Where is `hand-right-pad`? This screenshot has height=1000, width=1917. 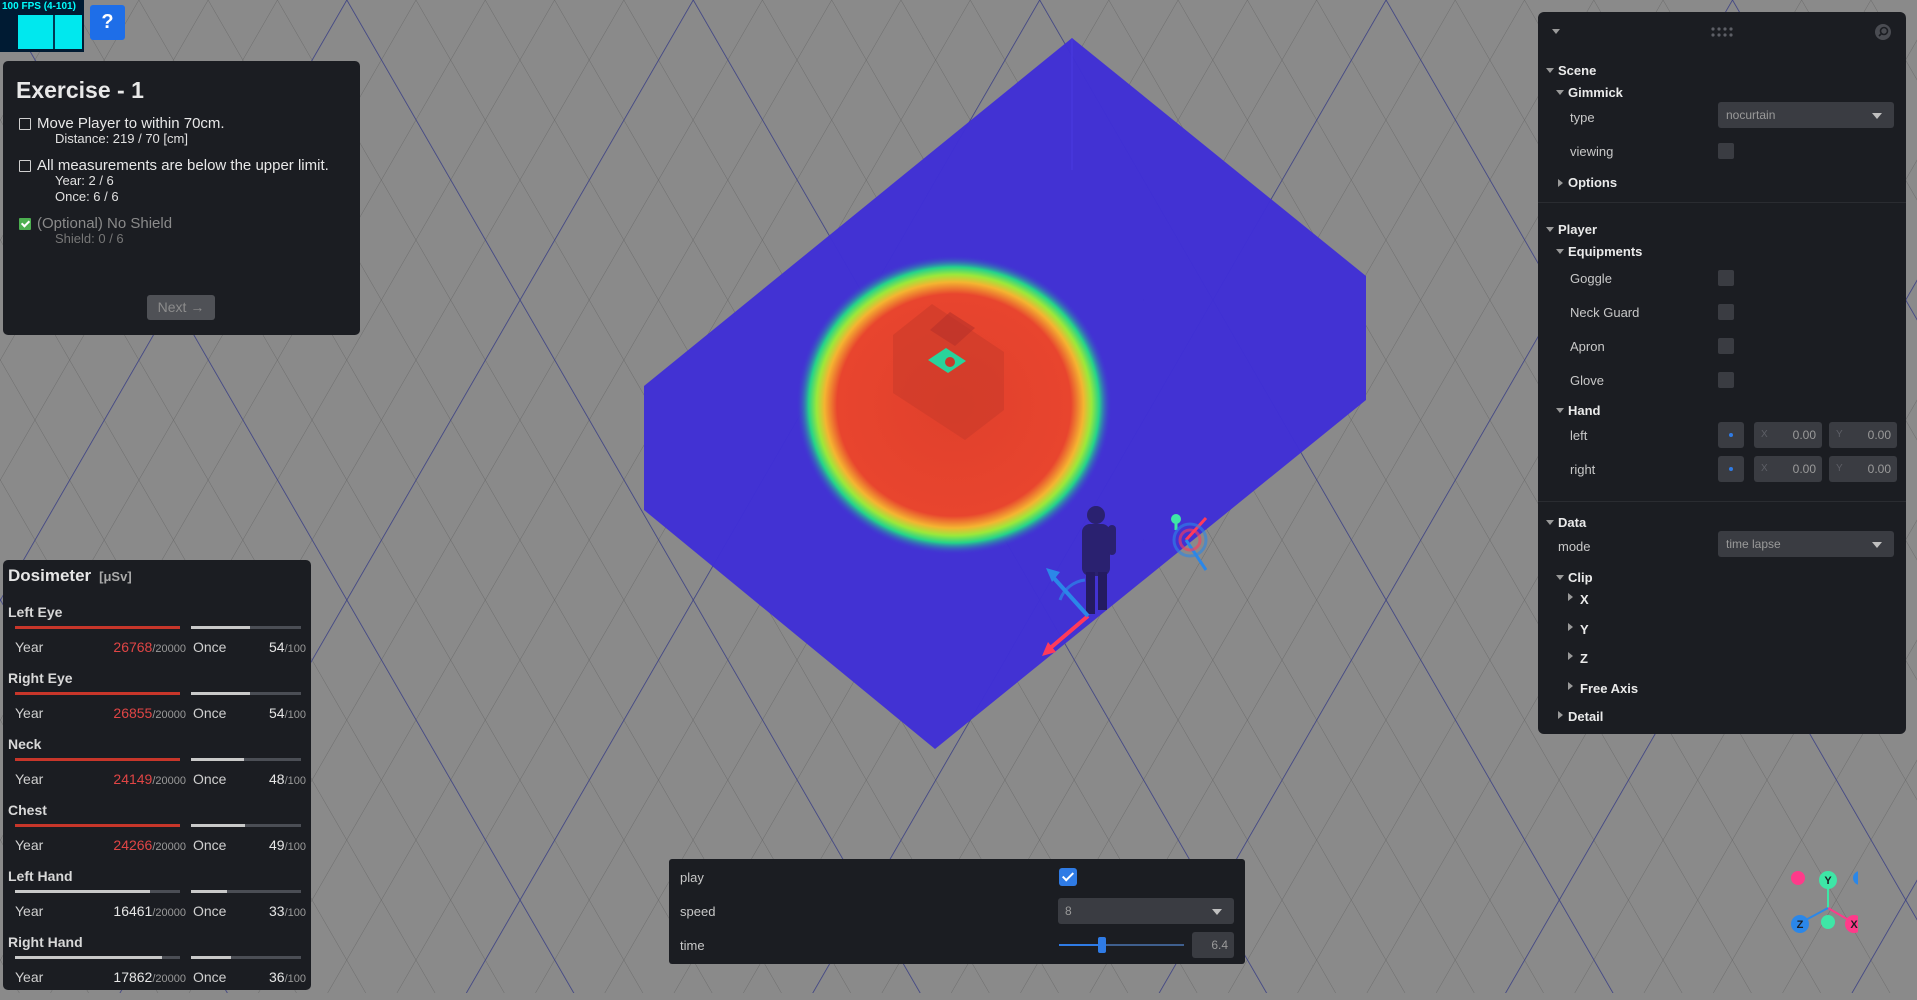
hand-right-pad is located at coordinates (1731, 469).